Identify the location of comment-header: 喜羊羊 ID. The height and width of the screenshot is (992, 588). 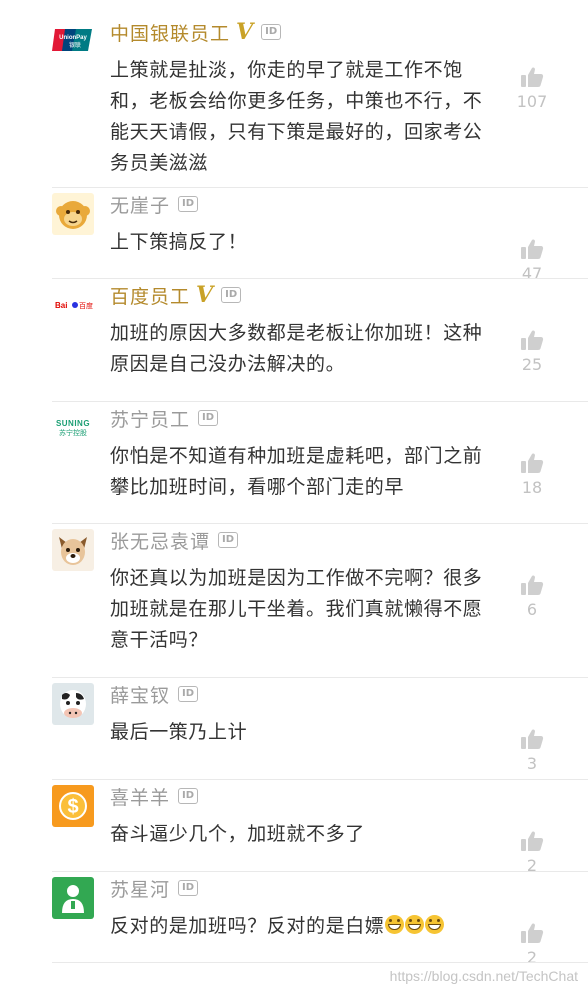
(154, 796).